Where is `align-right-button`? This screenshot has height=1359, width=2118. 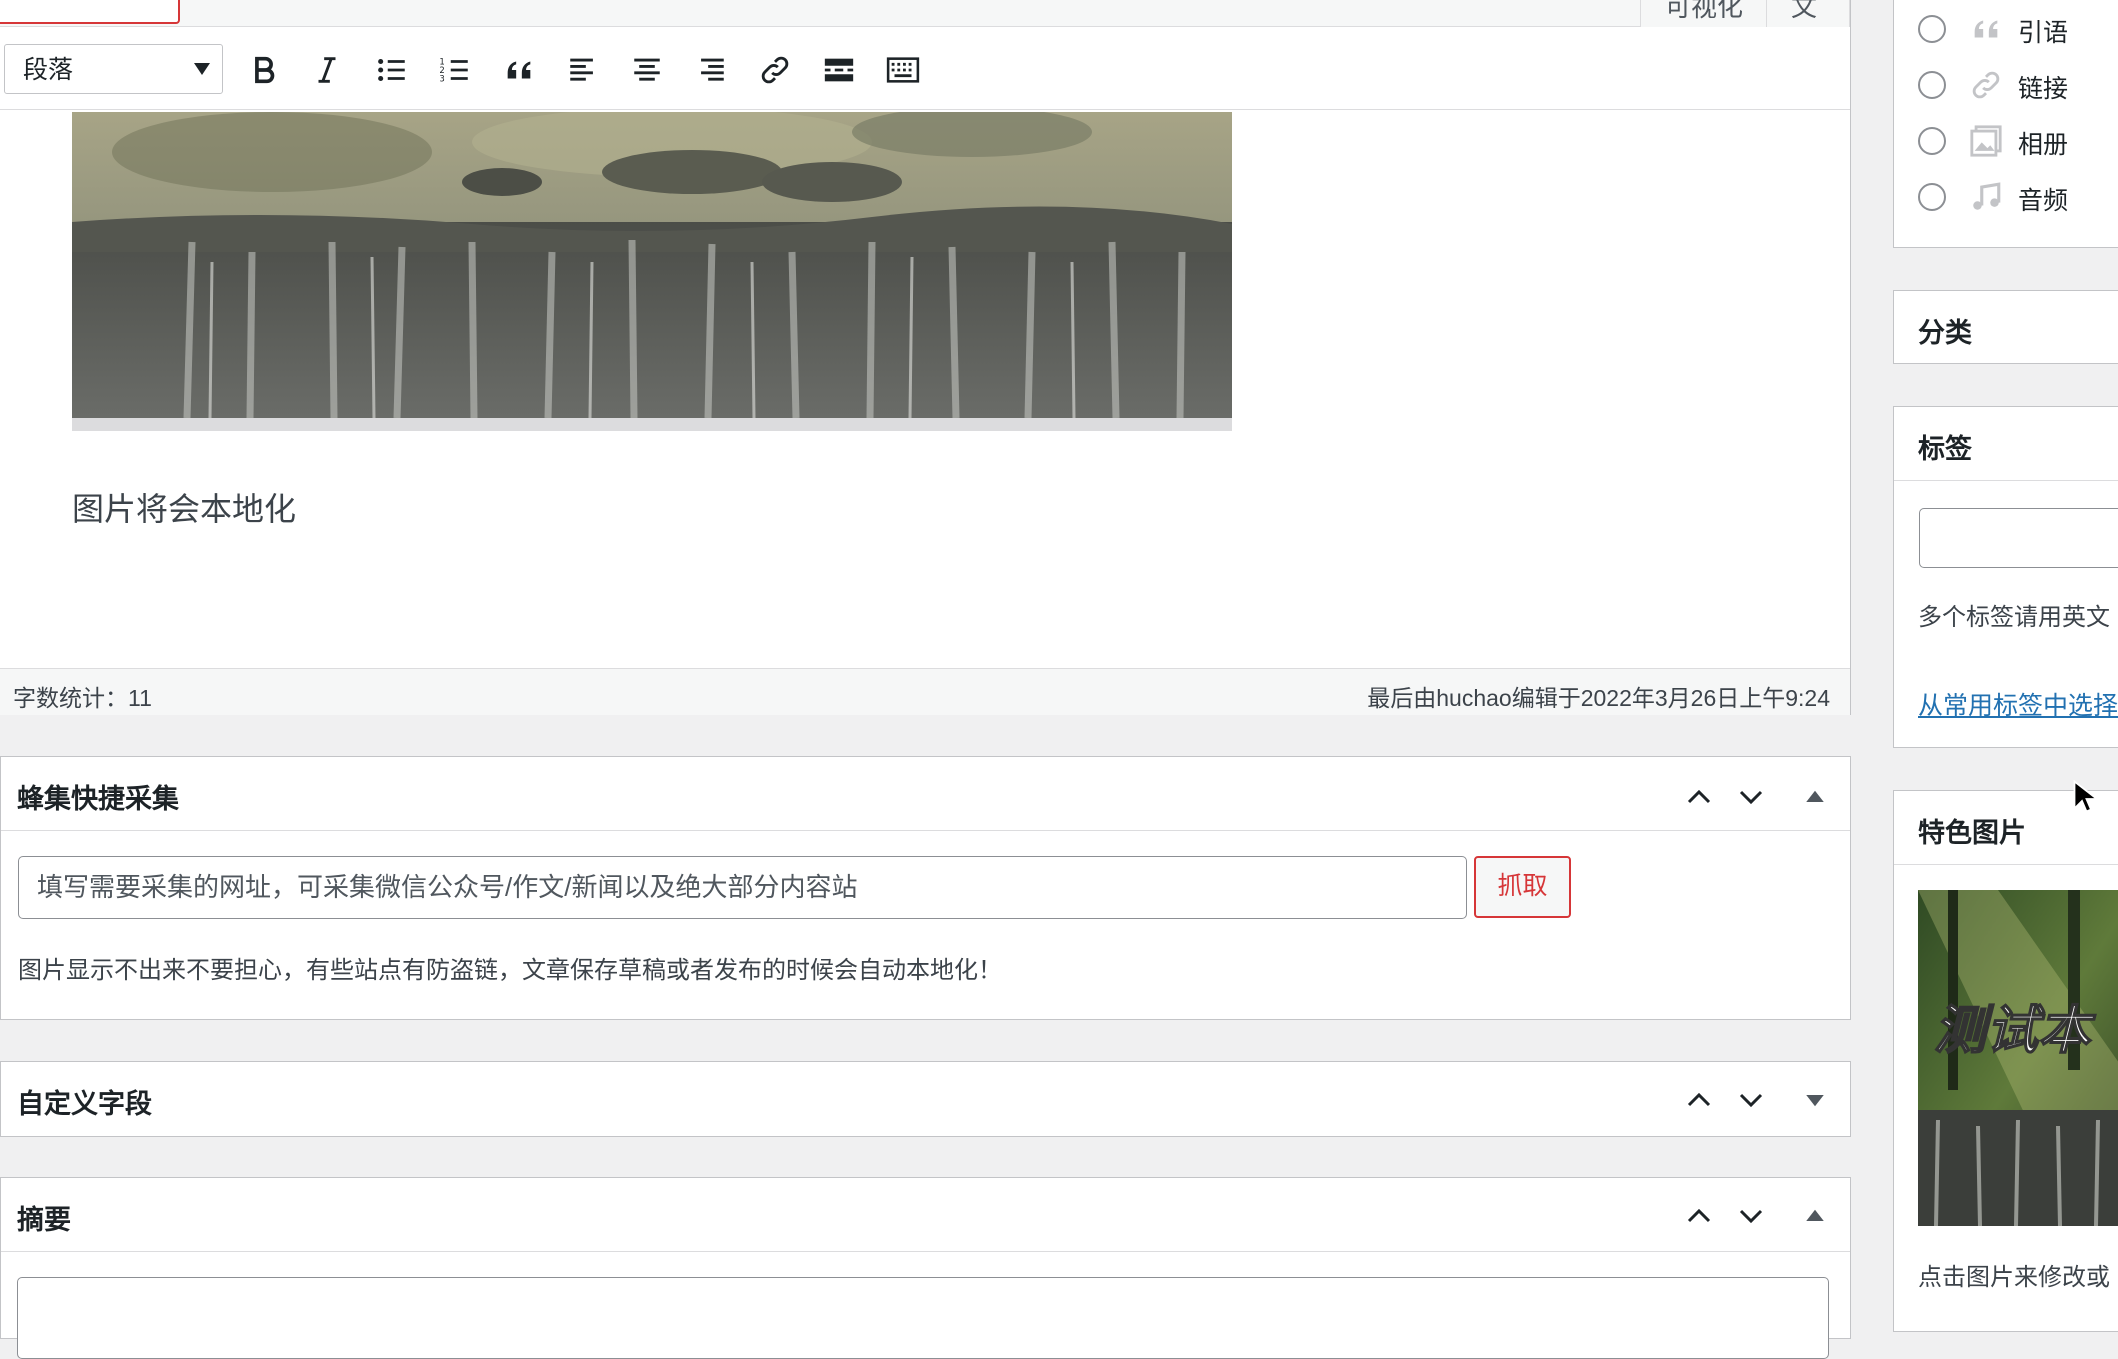
align-right-button is located at coordinates (711, 70).